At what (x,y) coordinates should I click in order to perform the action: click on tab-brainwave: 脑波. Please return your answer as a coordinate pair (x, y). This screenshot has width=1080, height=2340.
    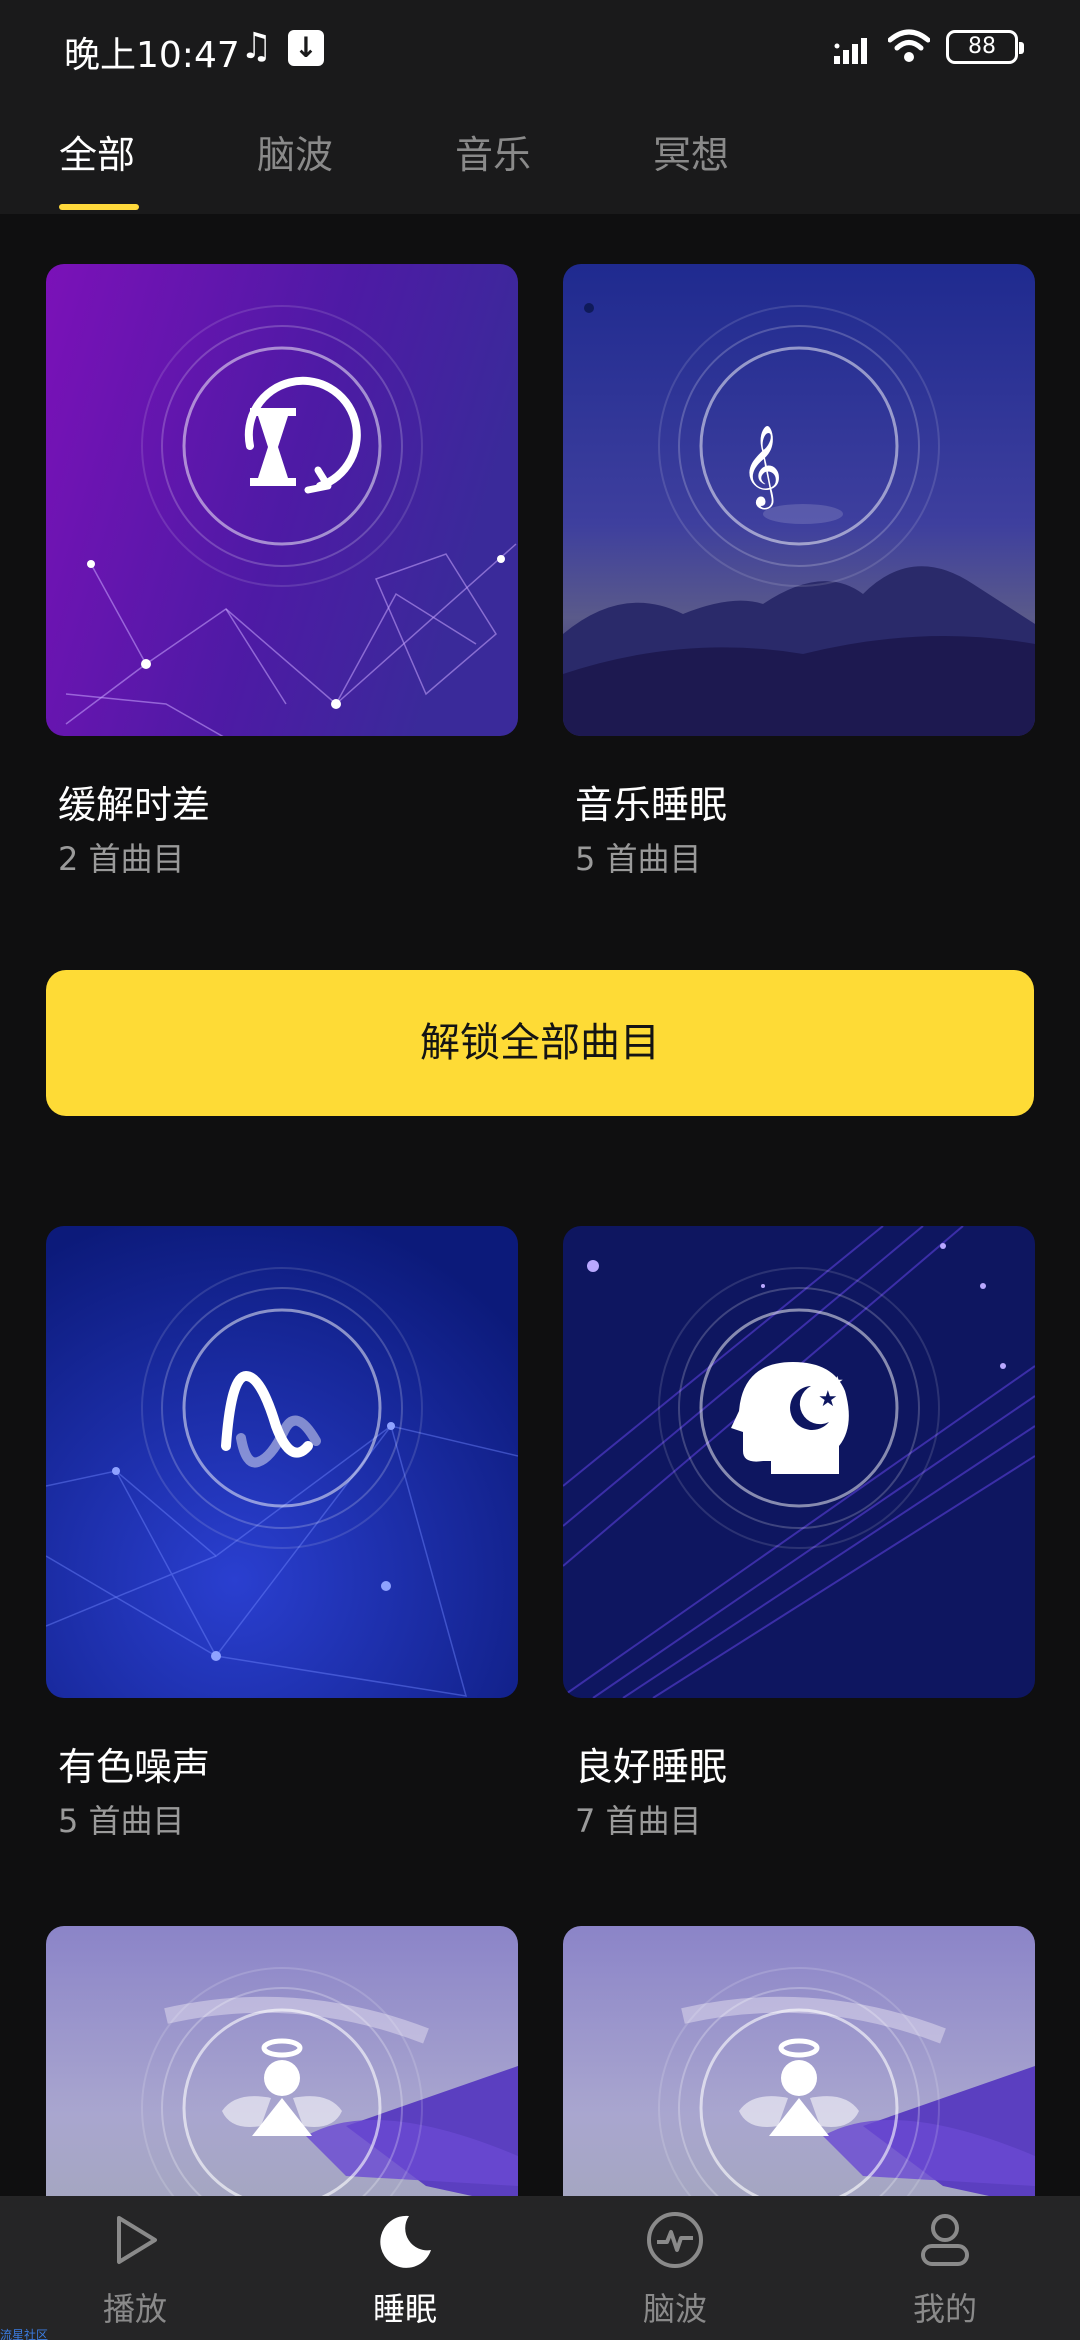
    Looking at the image, I should click on (295, 151).